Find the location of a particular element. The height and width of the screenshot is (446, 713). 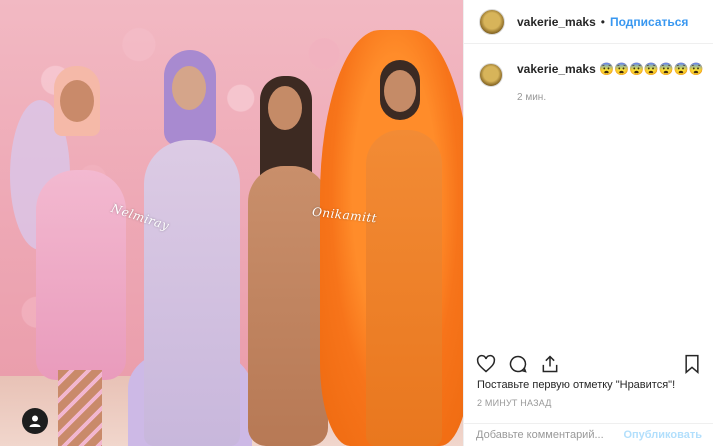

comment-input is located at coordinates (550, 435).